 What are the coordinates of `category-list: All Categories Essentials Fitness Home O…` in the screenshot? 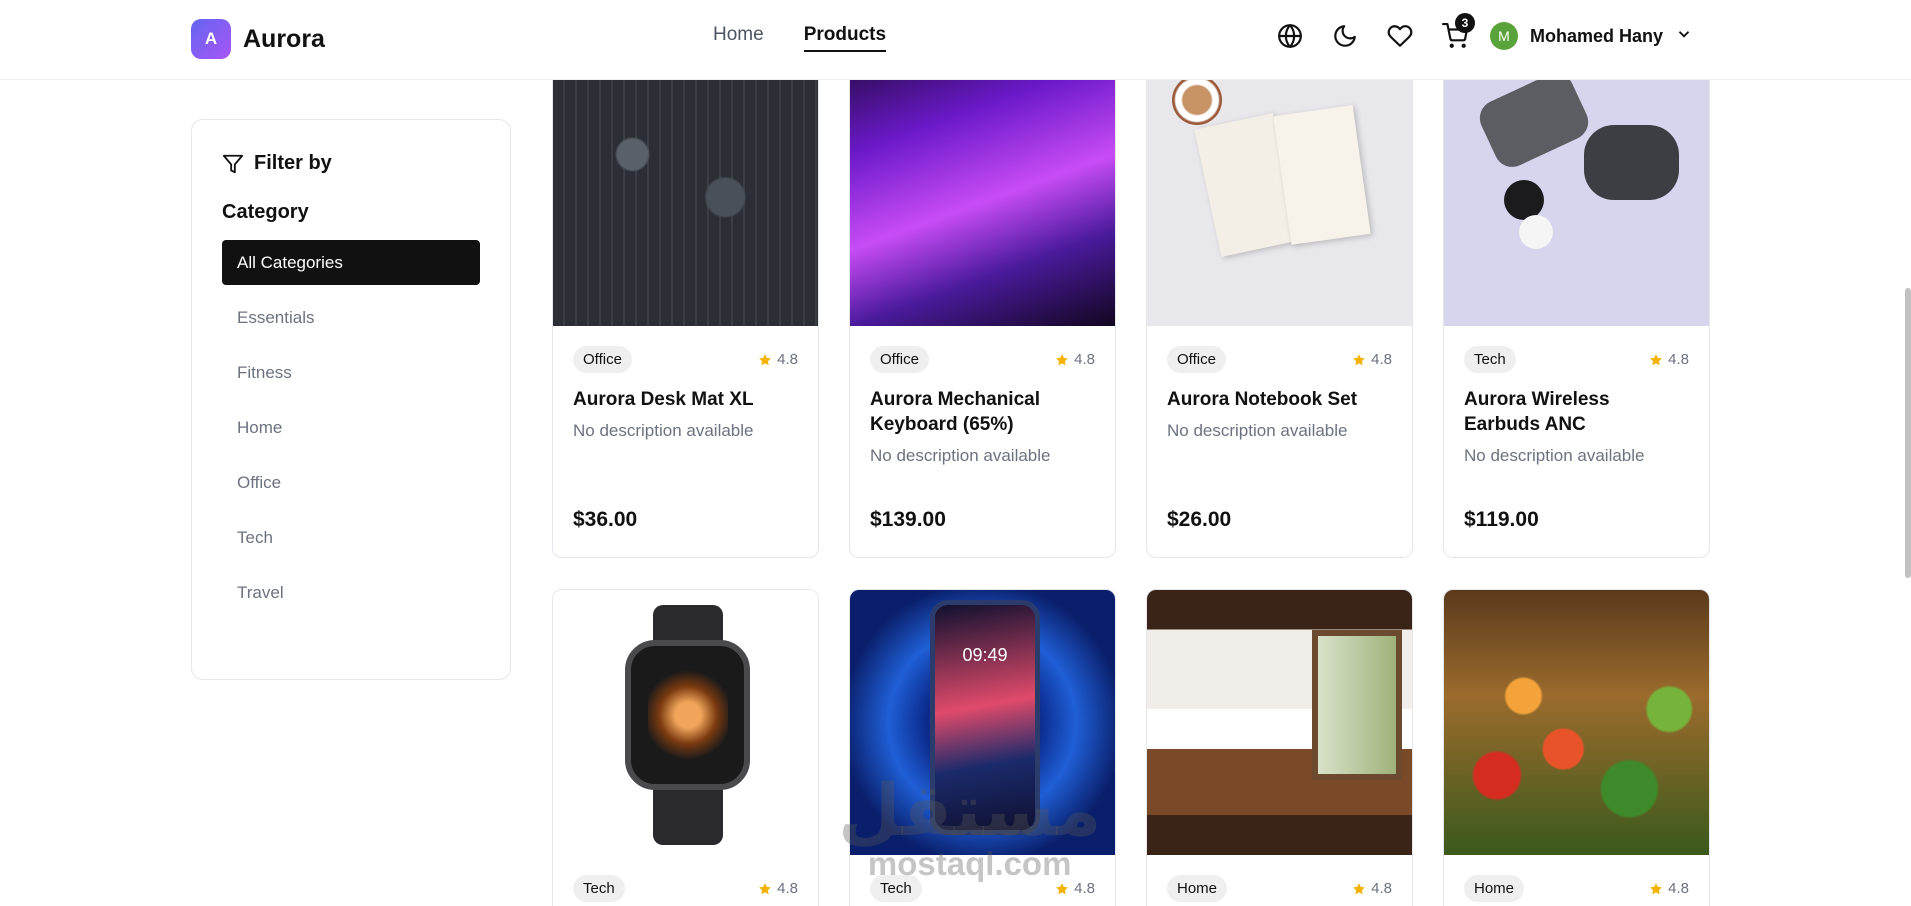 It's located at (351, 427).